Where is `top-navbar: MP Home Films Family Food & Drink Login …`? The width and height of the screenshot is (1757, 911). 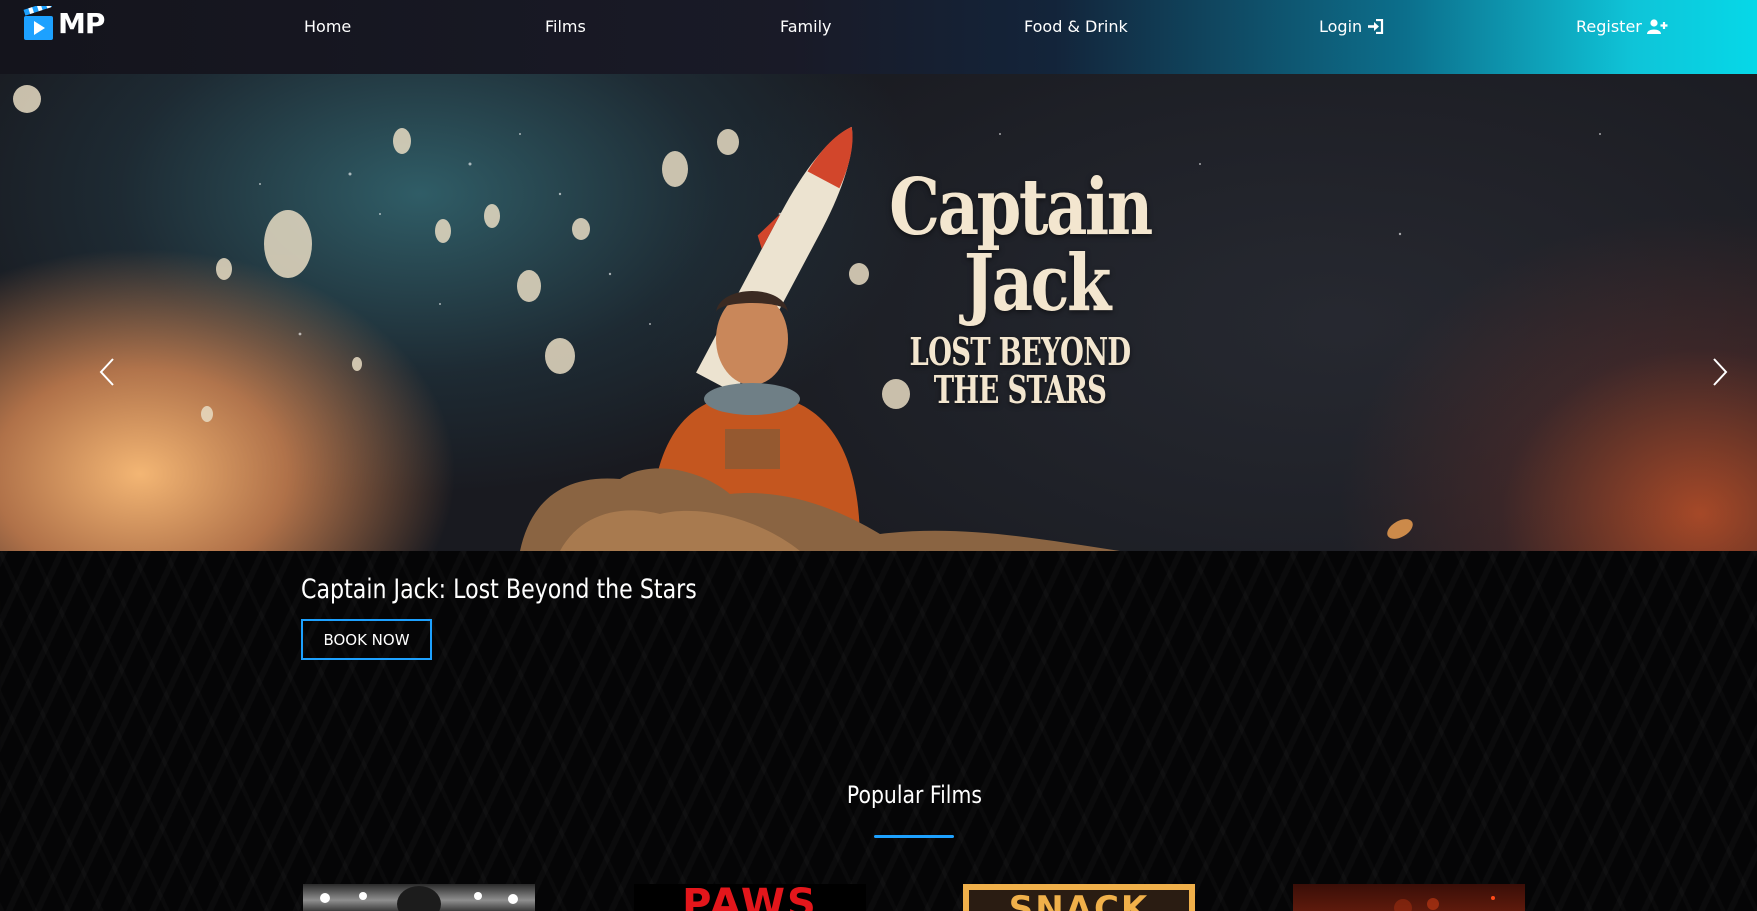 top-navbar: MP Home Films Family Food & Drink Login … is located at coordinates (878, 37).